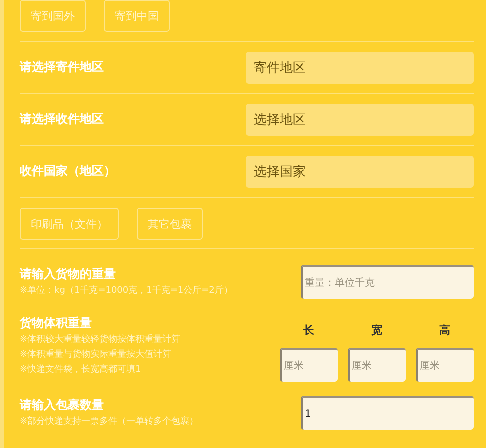  I want to click on weight-input: 重量：单位千克, so click(387, 282).